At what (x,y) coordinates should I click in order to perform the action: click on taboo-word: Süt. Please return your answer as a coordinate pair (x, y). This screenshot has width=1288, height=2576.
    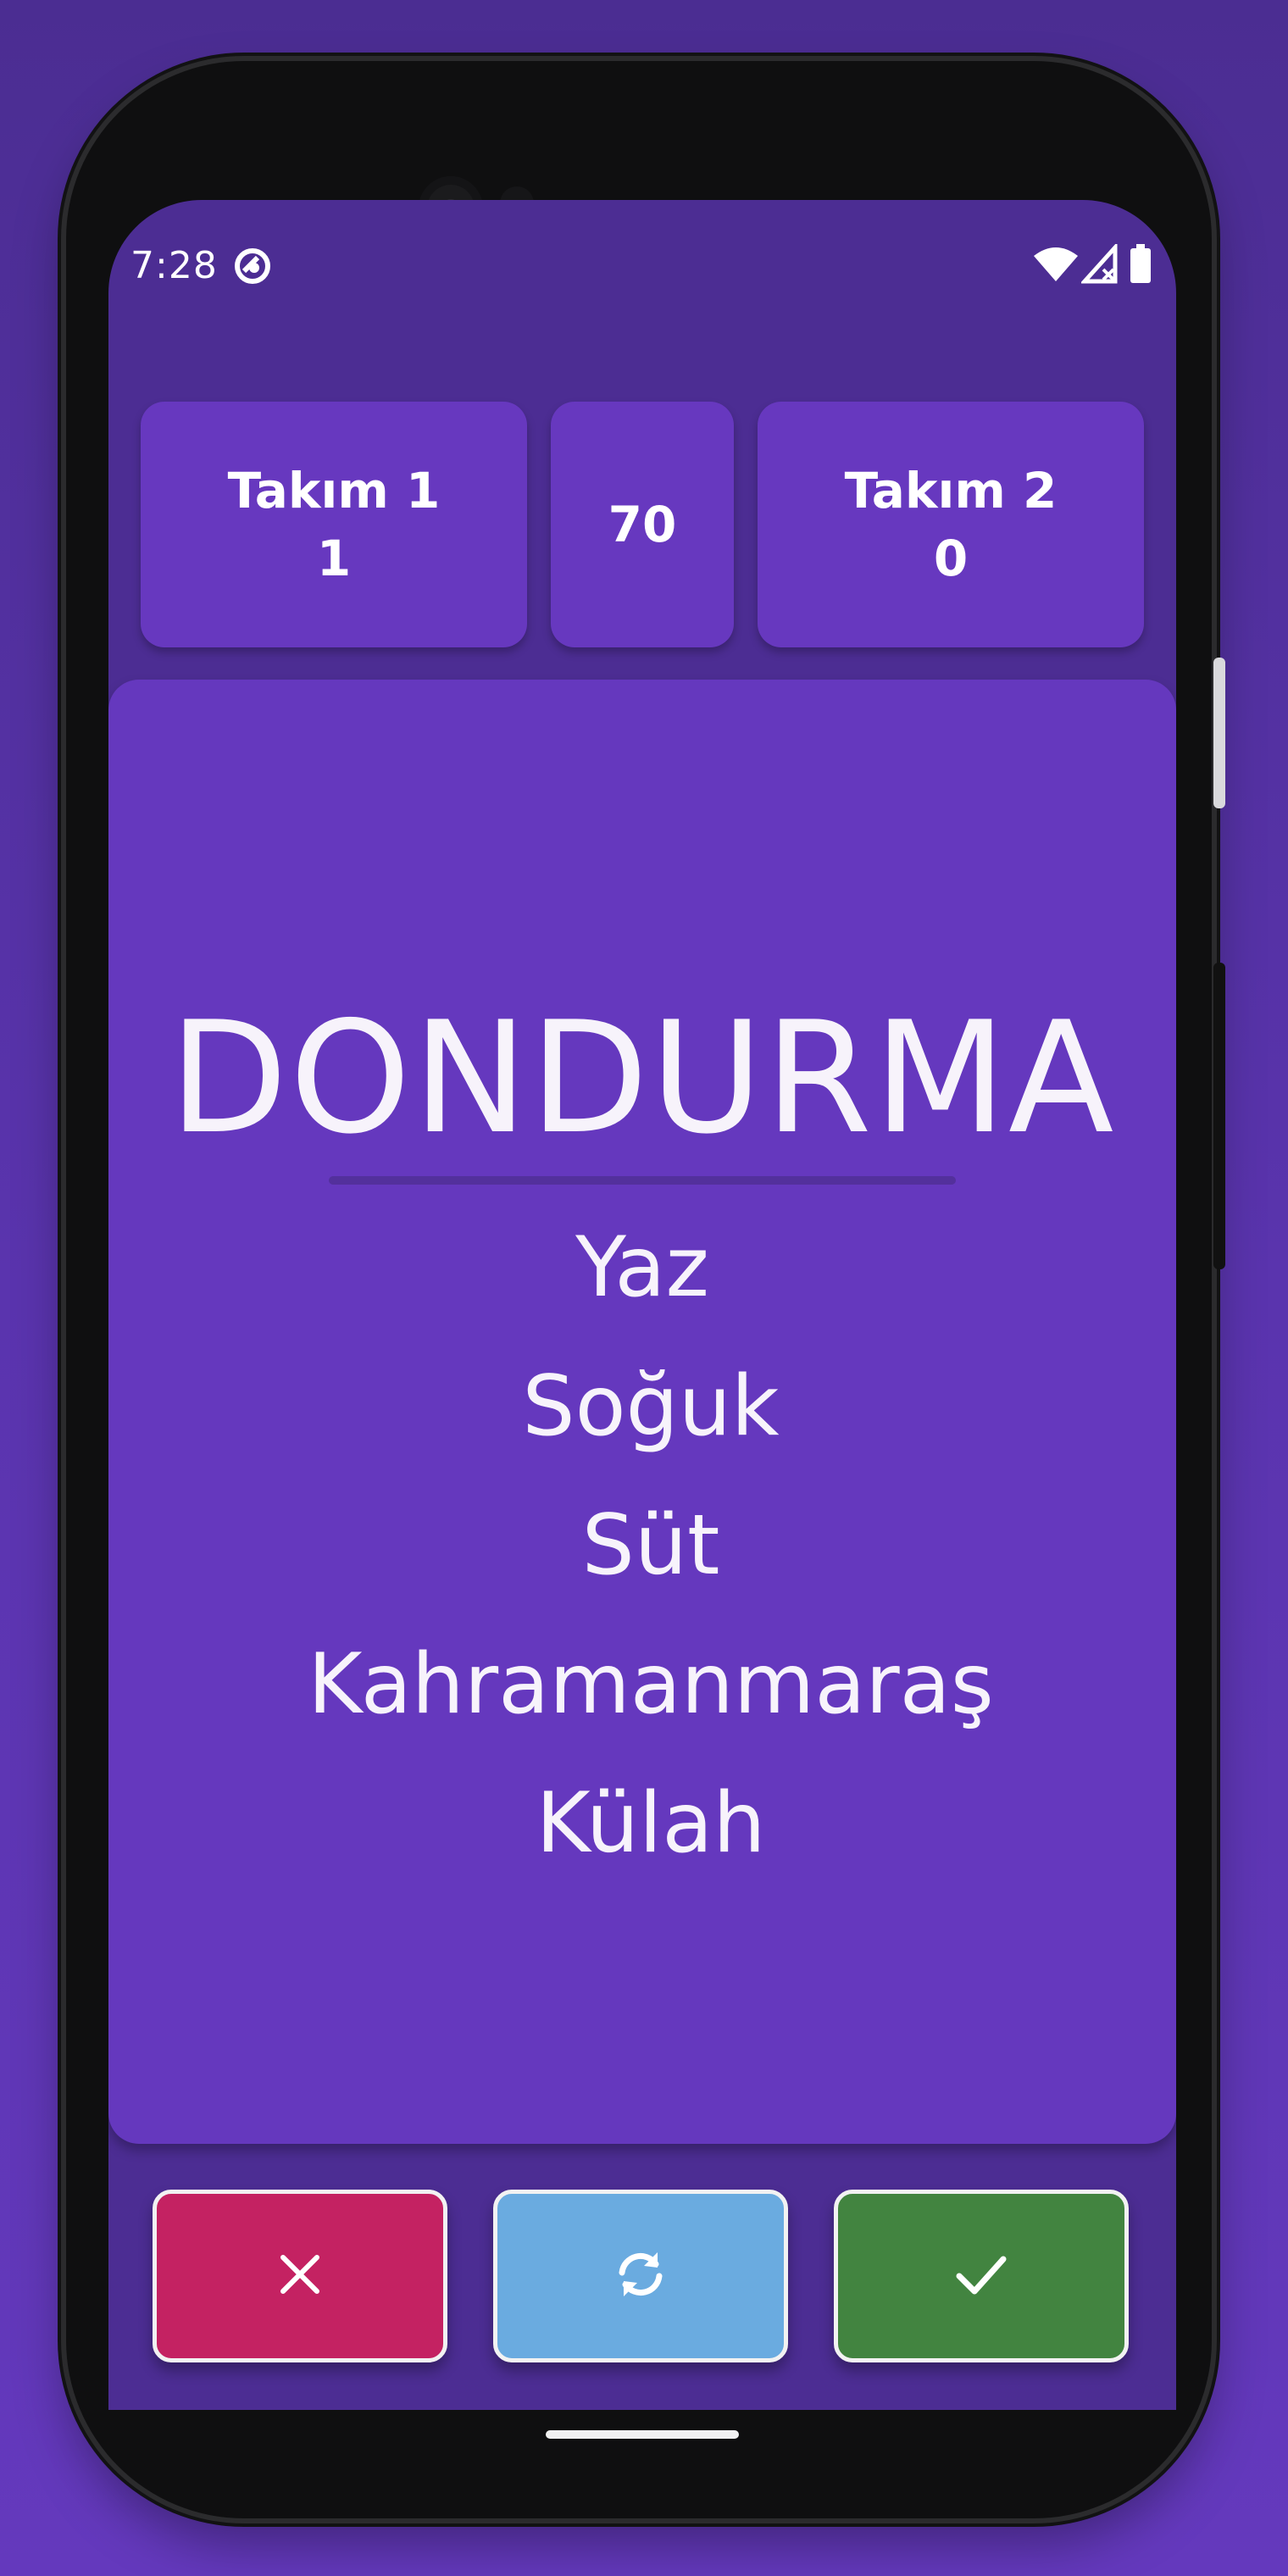
    Looking at the image, I should click on (650, 1545).